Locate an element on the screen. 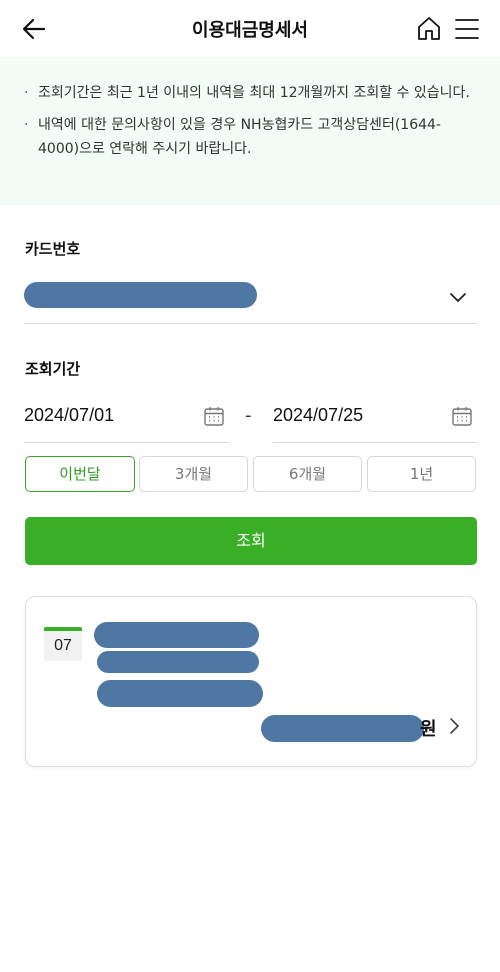 The width and height of the screenshot is (500, 972). redacted-amount is located at coordinates (342, 728).